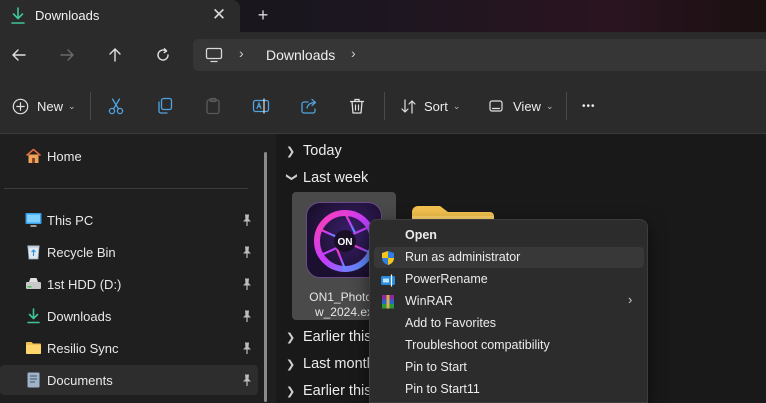 The width and height of the screenshot is (766, 403). I want to click on arrow-up-icon, so click(115, 55).